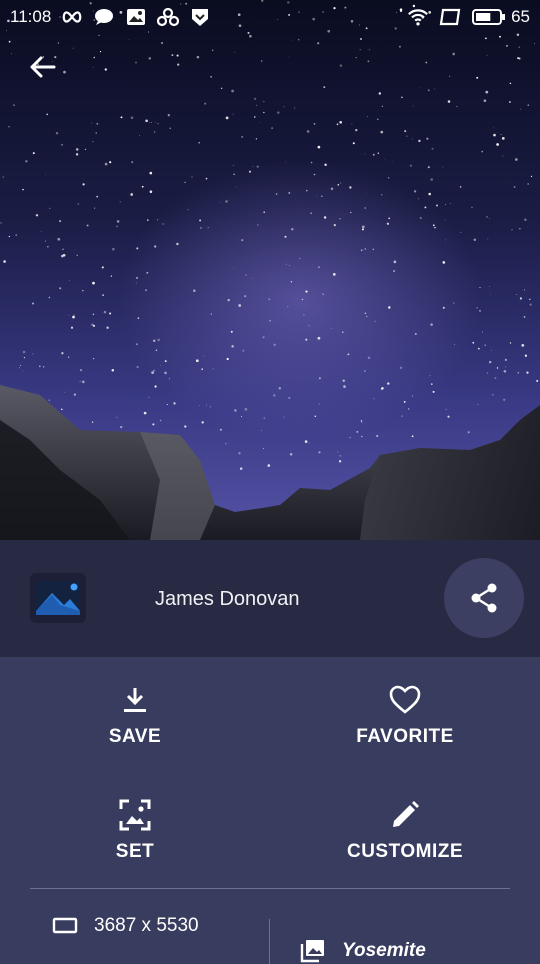 Image resolution: width=540 pixels, height=964 pixels. I want to click on info-divider, so click(269, 941).